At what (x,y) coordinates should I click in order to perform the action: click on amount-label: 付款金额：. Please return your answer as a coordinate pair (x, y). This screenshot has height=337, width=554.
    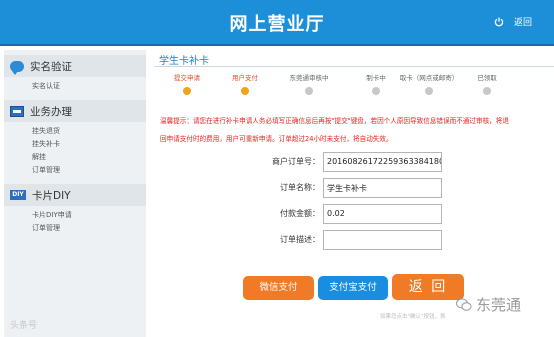
    Looking at the image, I should click on (300, 213).